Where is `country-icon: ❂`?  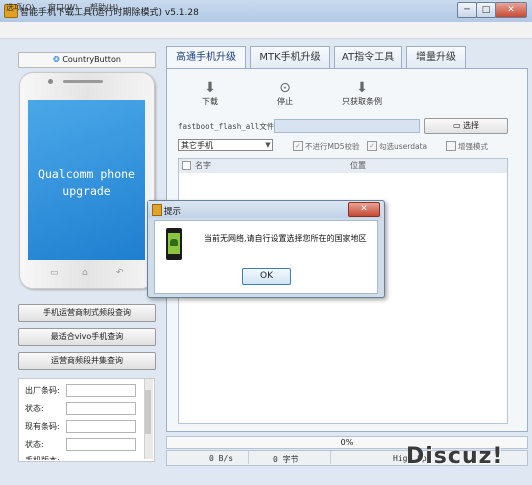
country-icon: ❂ is located at coordinates (58, 59).